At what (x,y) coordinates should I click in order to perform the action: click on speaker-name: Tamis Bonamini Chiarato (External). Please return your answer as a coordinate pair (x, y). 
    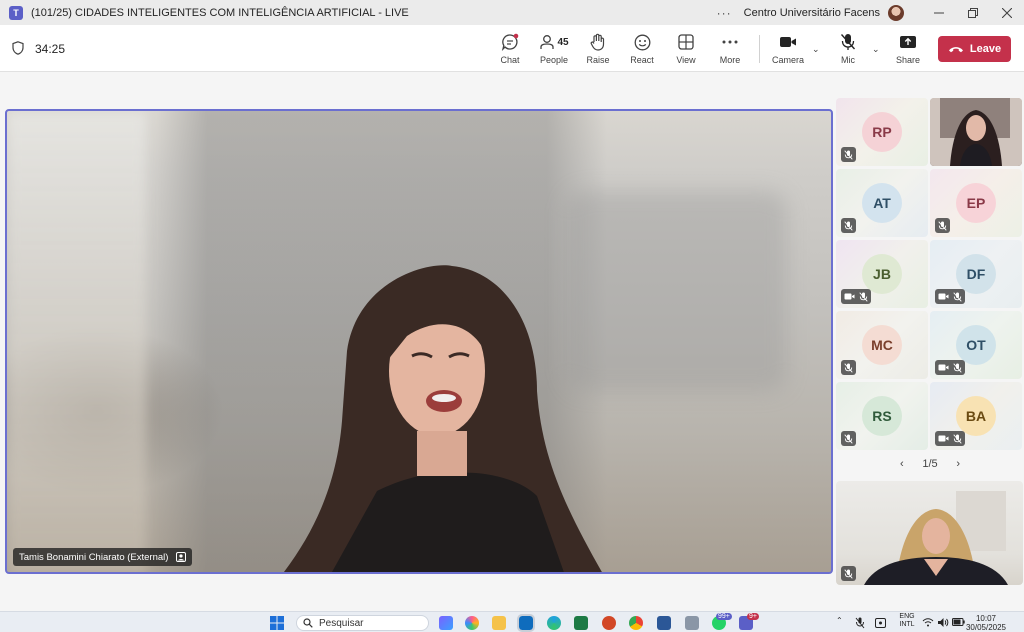
    Looking at the image, I should click on (94, 557).